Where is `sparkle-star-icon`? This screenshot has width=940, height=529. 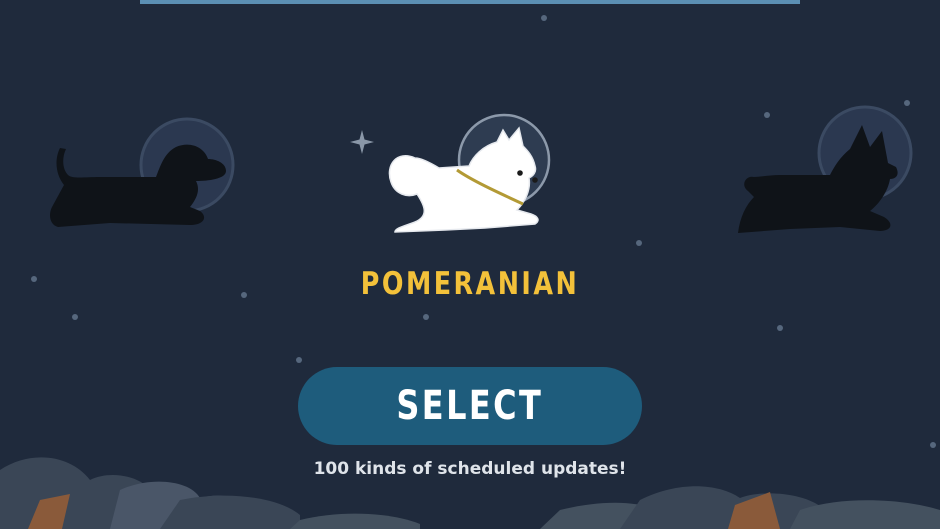 sparkle-star-icon is located at coordinates (362, 142).